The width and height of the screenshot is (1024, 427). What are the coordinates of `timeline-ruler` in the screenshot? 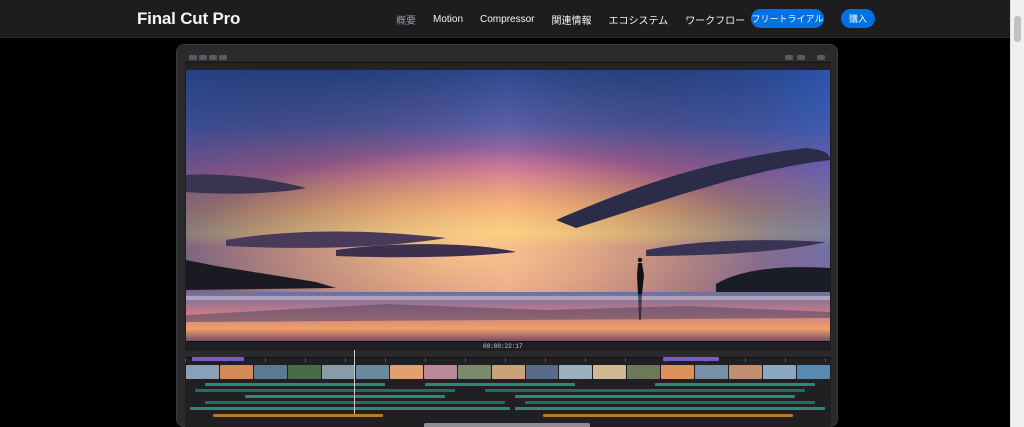 It's located at (508, 360).